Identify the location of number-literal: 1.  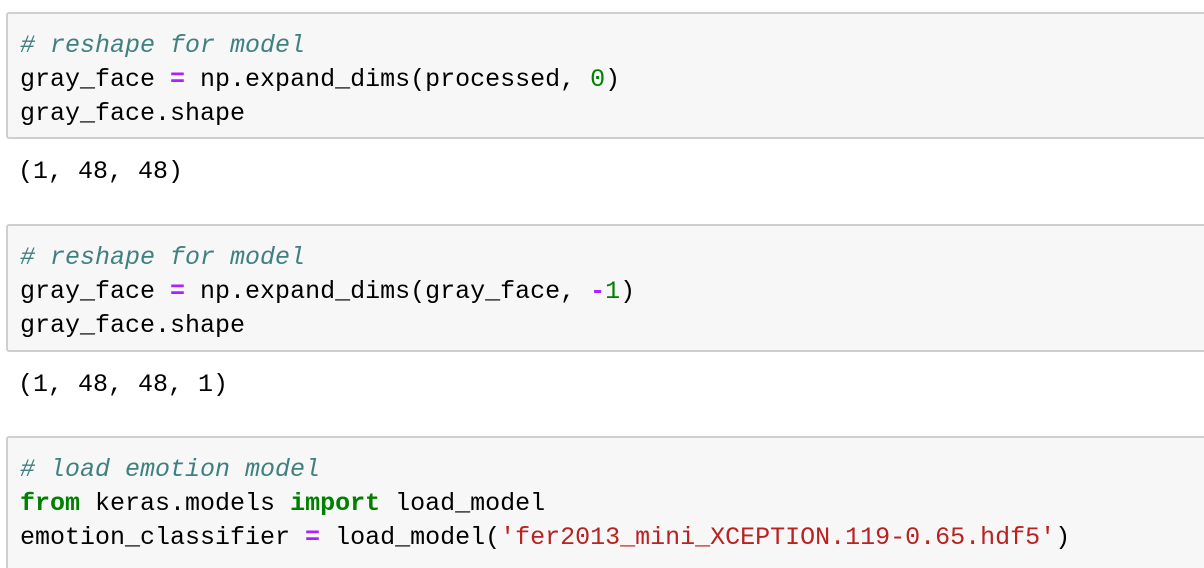
(613, 291).